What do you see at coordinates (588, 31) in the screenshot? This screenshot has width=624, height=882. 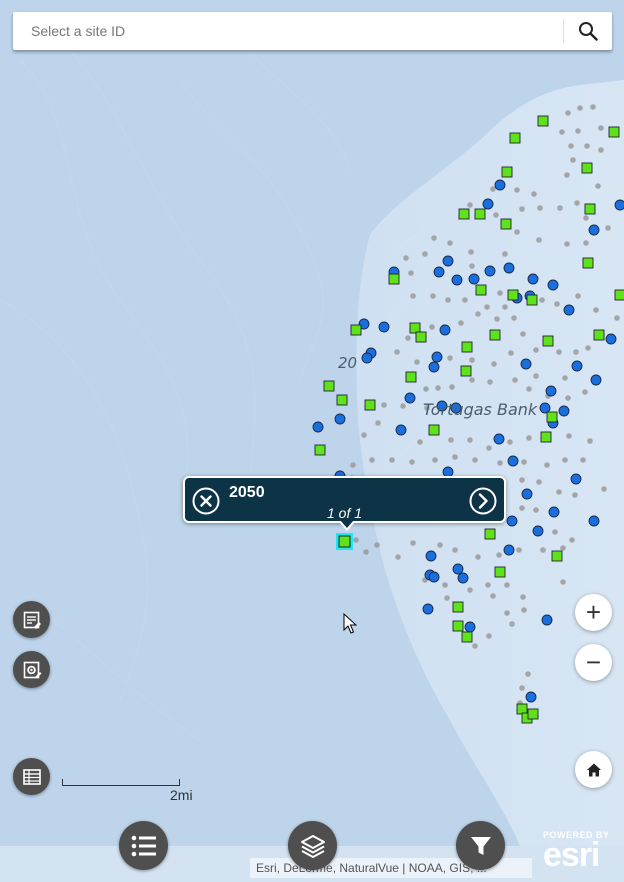 I see `search-button` at bounding box center [588, 31].